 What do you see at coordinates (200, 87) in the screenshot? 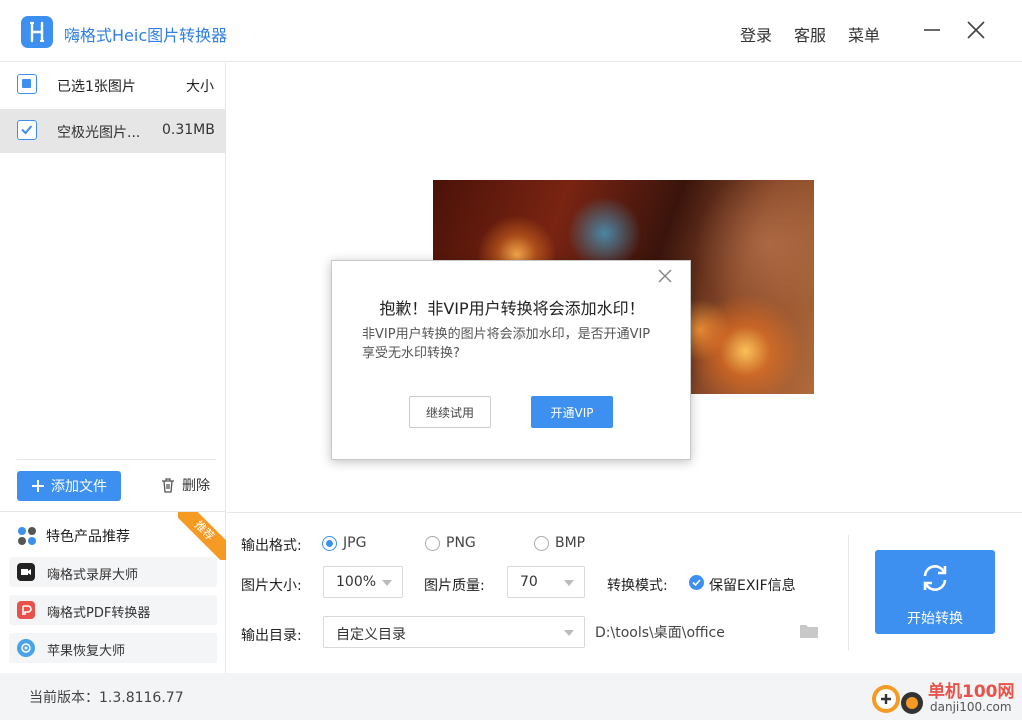
I see `size-column-header: 大小` at bounding box center [200, 87].